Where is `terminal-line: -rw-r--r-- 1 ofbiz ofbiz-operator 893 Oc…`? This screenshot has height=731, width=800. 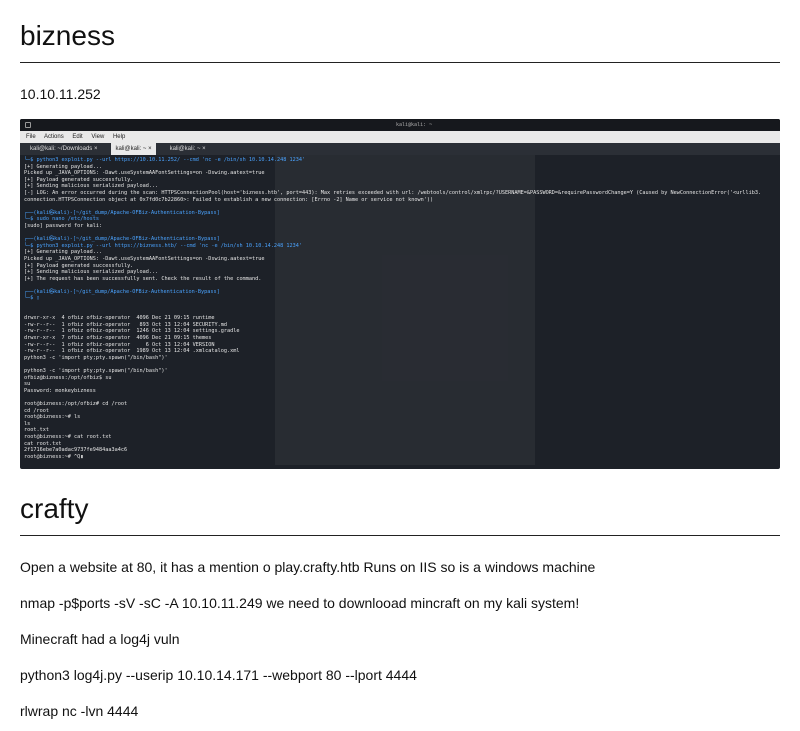 terminal-line: -rw-r--r-- 1 ofbiz ofbiz-operator 893 Oc… is located at coordinates (126, 324).